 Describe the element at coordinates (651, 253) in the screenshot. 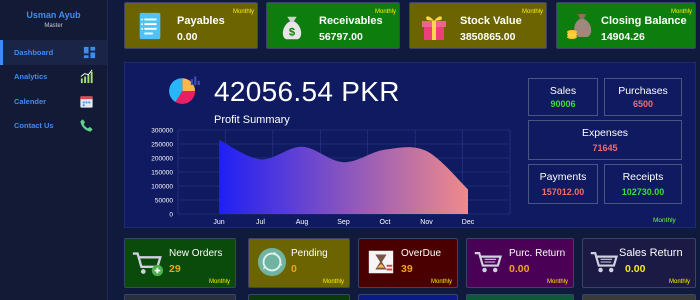

I see `card-title: Sales Return` at that location.